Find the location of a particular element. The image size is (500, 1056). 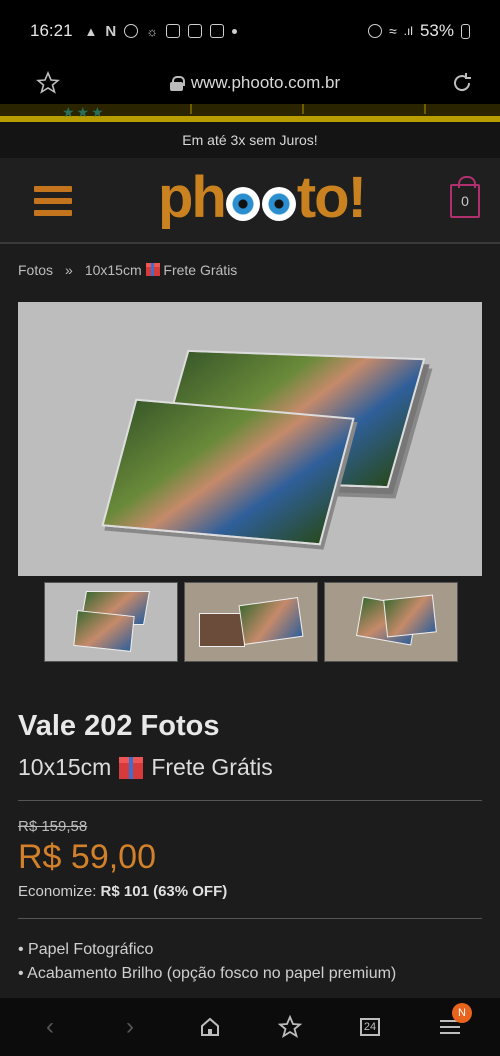

stars-decoration: ★★★ is located at coordinates (84, 112).